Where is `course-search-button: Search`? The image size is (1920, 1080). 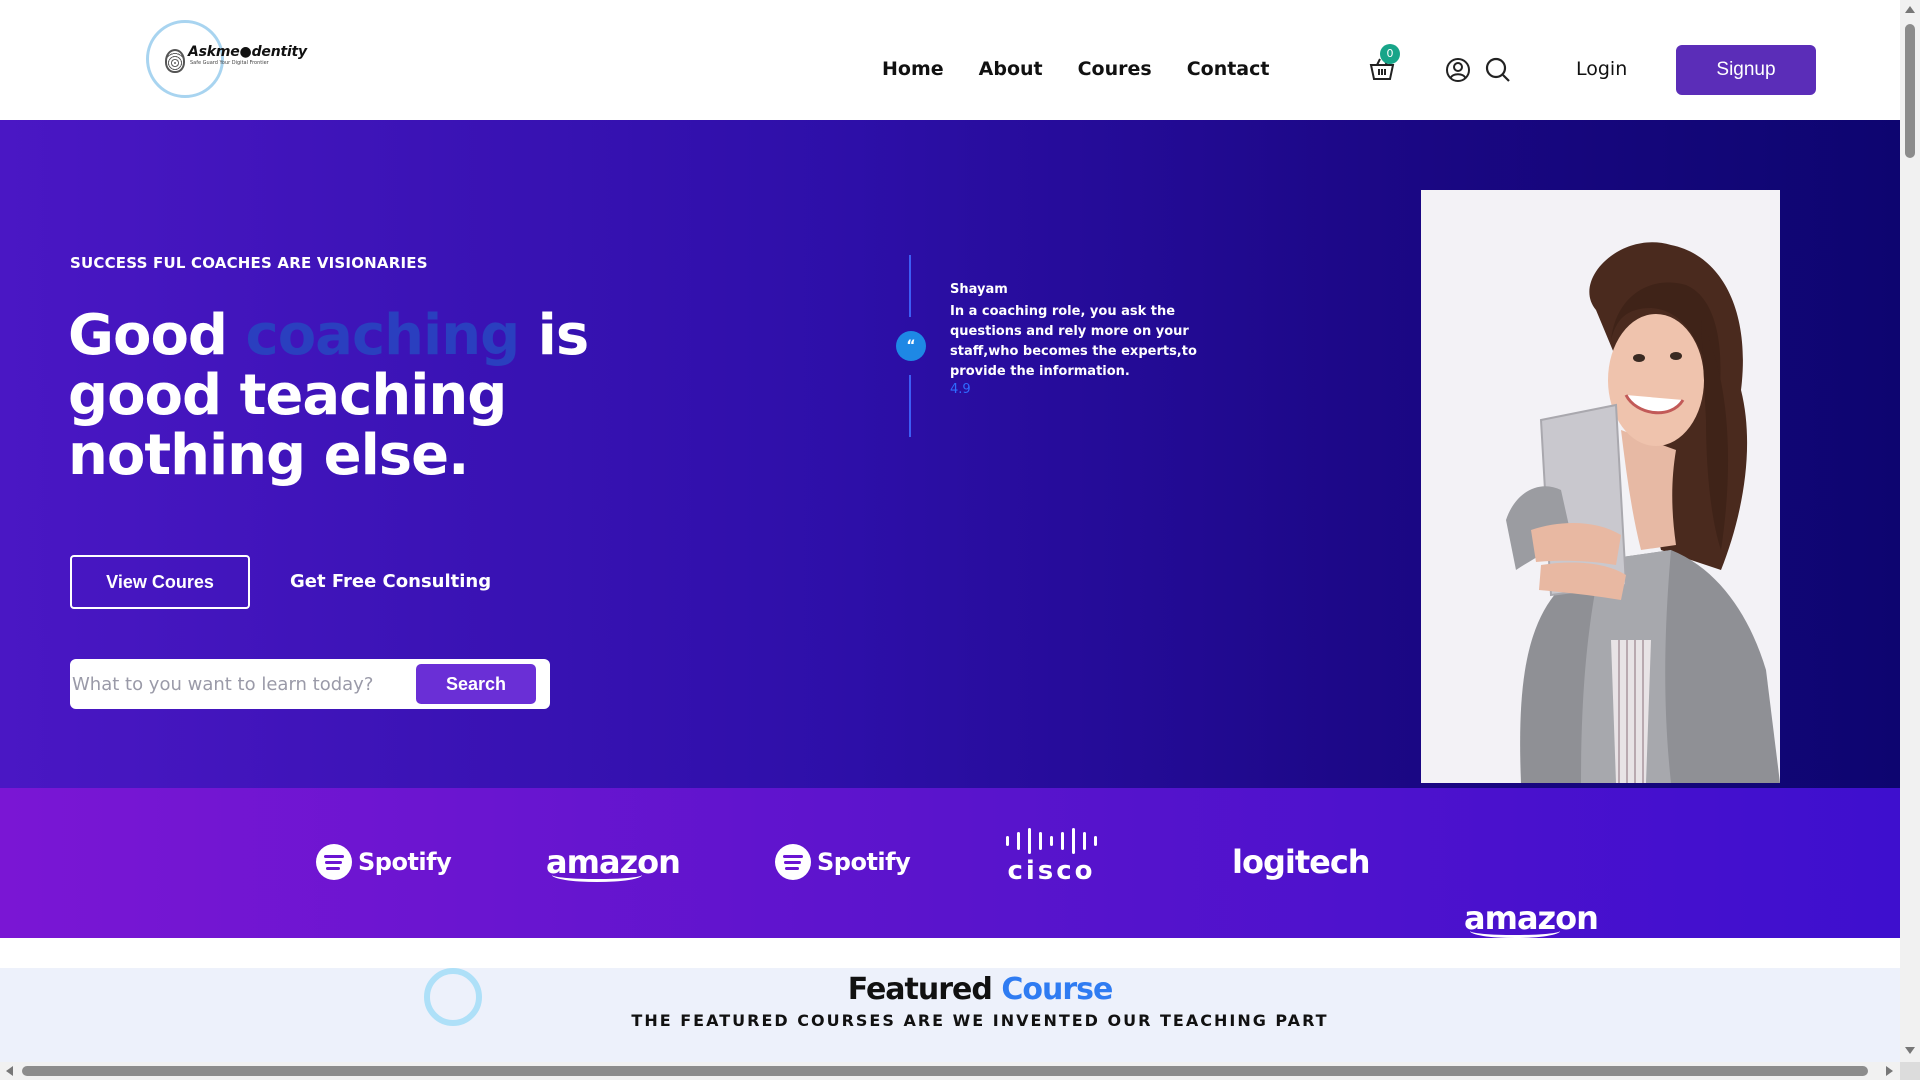
course-search-button: Search is located at coordinates (476, 684).